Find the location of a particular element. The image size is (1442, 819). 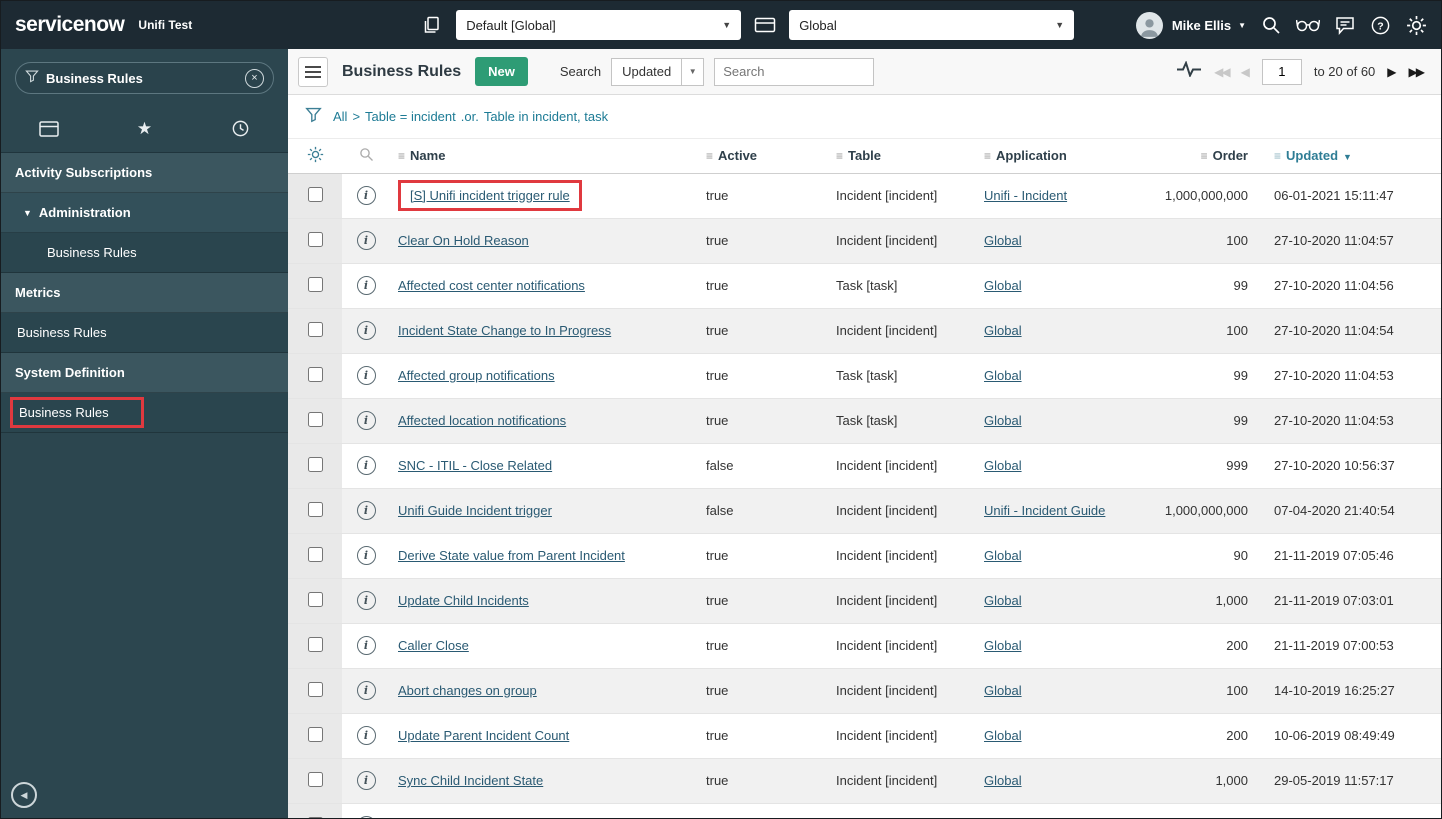

new-button: New is located at coordinates (501, 71).